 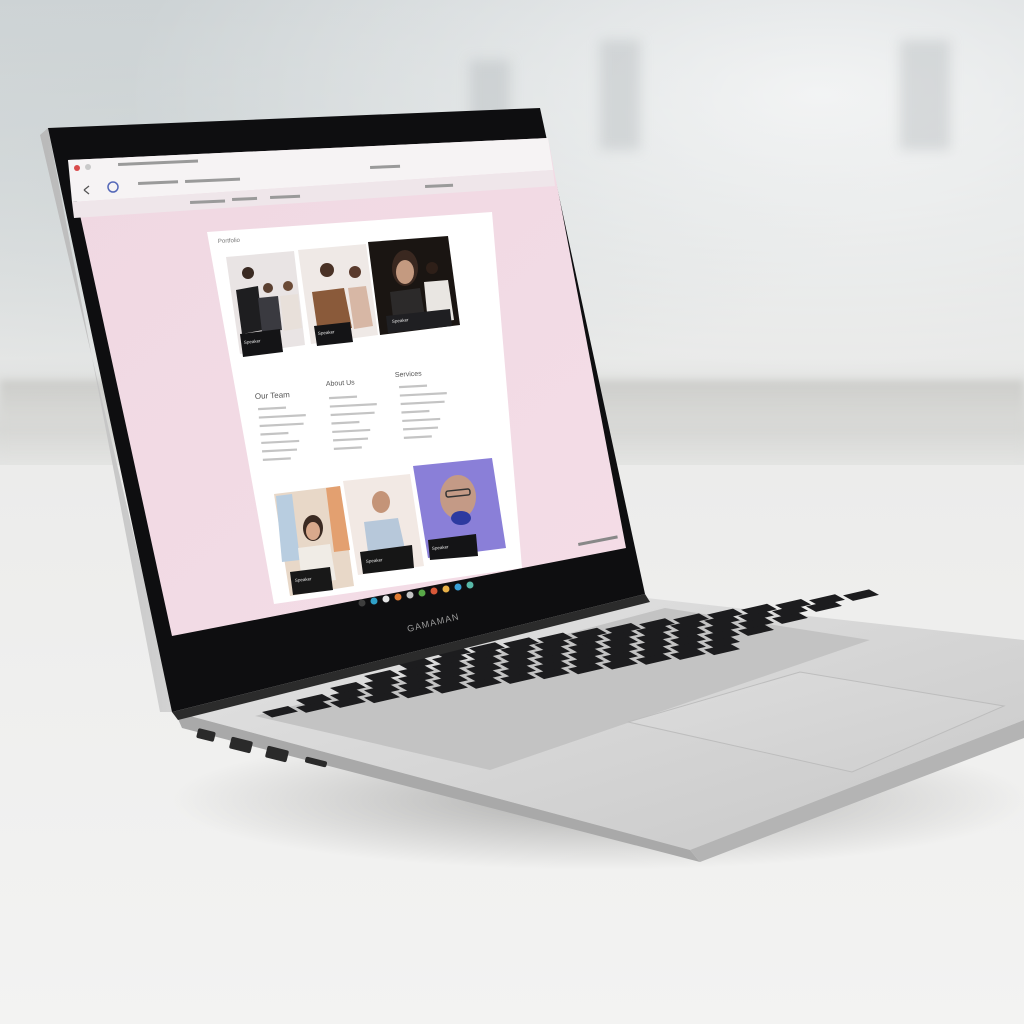 I want to click on section-title: Services, so click(x=409, y=375).